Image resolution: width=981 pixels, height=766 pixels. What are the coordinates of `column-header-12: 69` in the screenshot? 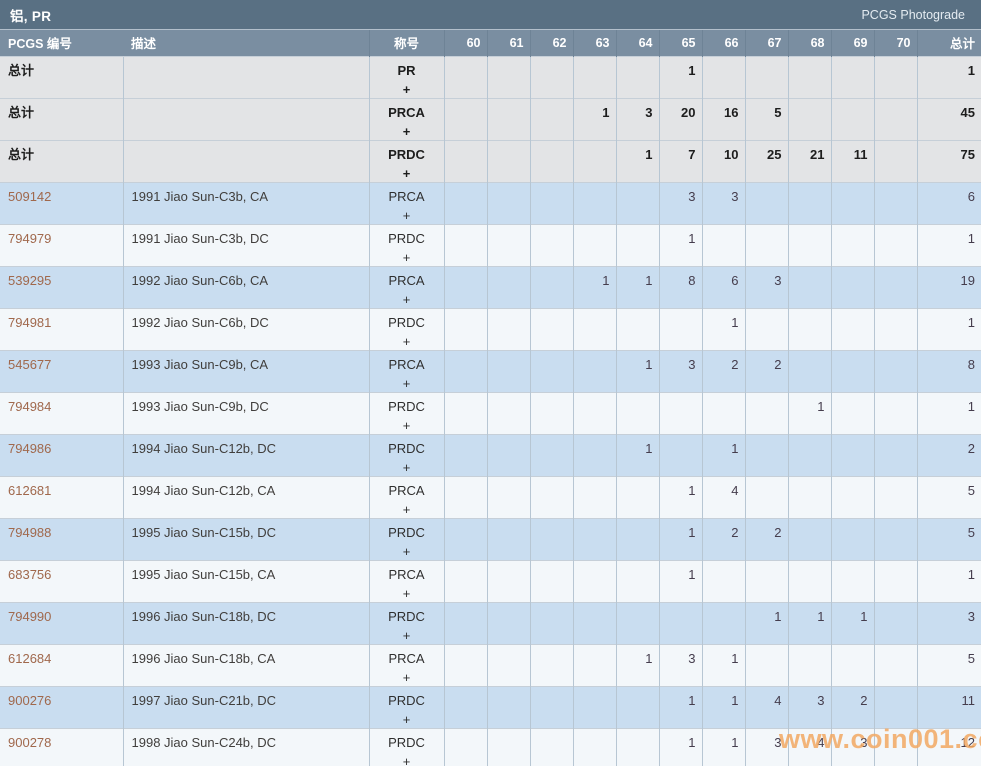 It's located at (852, 43).